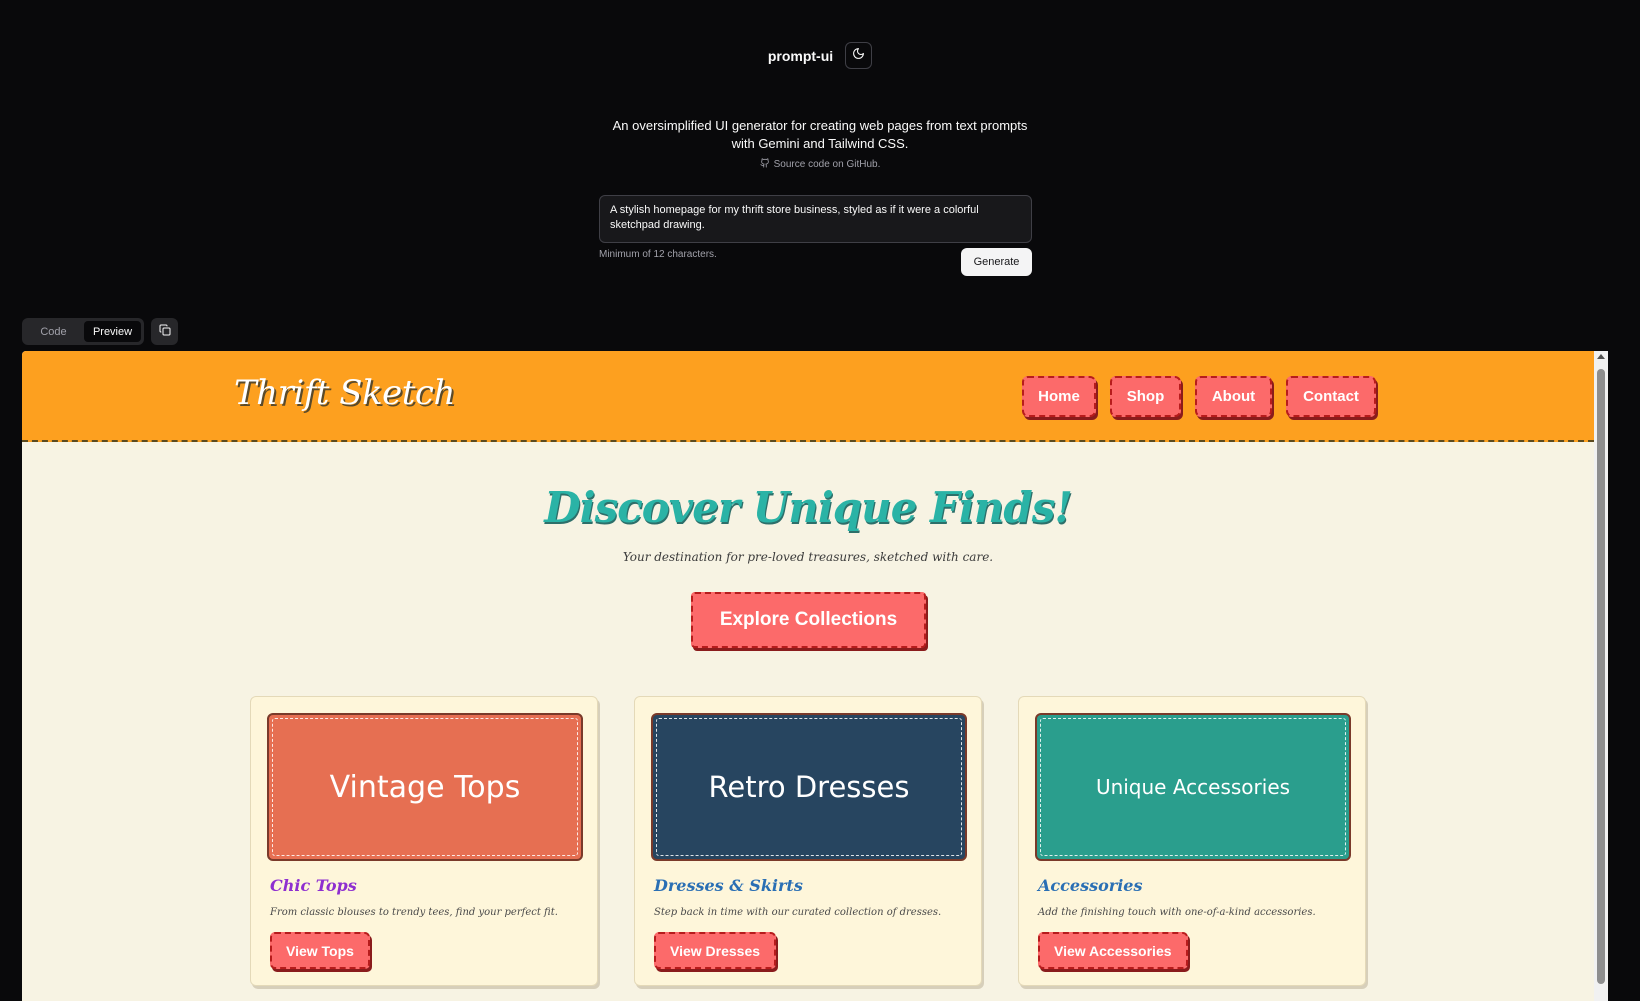 The width and height of the screenshot is (1640, 1001). I want to click on site-nav-links: Home Shop About Contact, so click(1199, 396).